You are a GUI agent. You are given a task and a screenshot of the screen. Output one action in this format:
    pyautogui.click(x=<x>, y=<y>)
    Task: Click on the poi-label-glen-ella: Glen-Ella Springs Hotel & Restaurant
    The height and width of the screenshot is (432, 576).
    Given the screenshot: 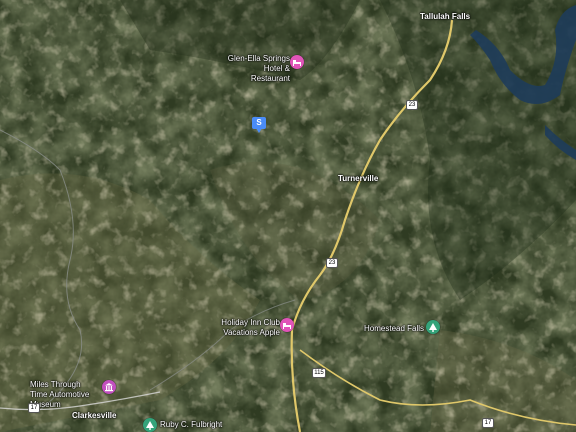 What is the action you would take?
    pyautogui.click(x=257, y=69)
    